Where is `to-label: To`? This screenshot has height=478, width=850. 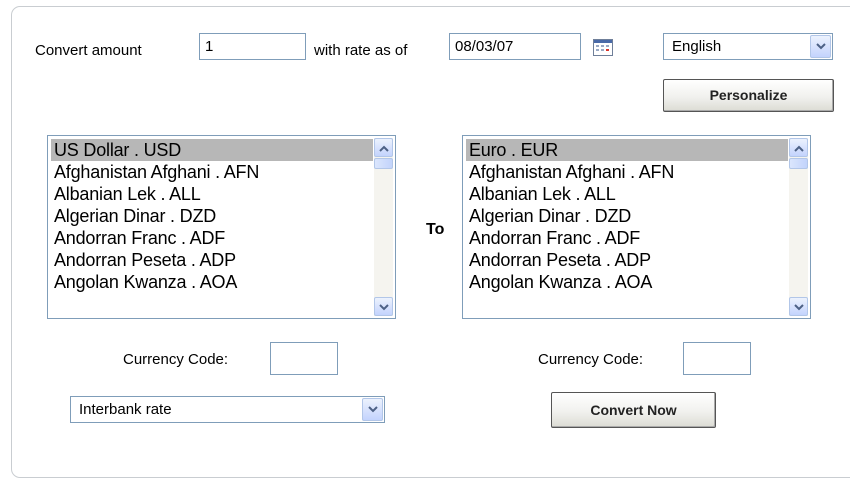 to-label: To is located at coordinates (435, 229).